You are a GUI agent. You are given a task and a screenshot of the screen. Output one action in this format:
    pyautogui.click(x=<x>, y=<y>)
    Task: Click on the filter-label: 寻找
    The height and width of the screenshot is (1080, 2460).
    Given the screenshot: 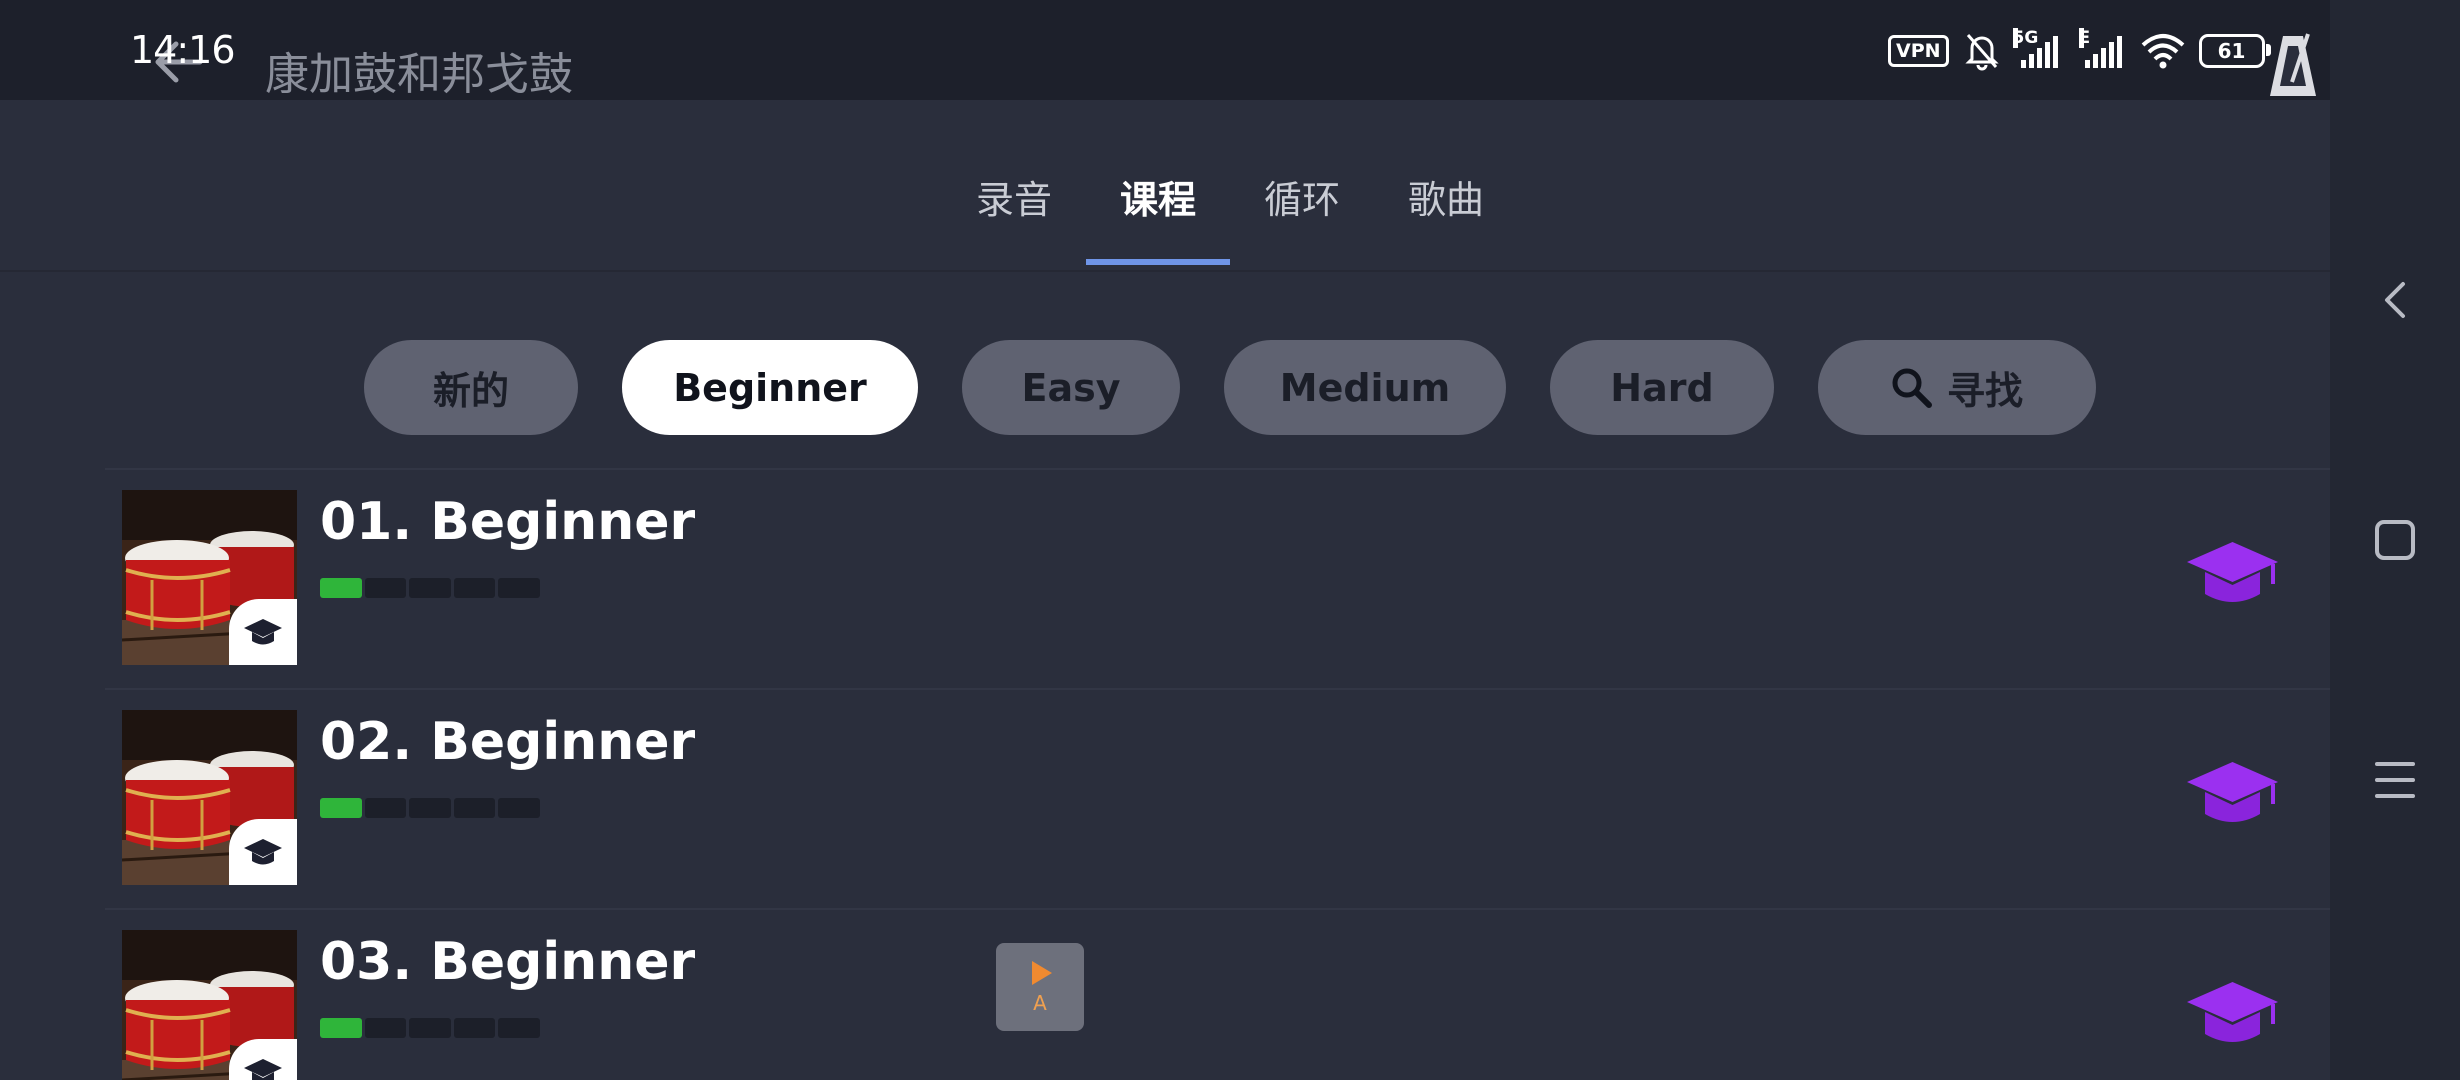 What is the action you would take?
    pyautogui.click(x=1984, y=391)
    